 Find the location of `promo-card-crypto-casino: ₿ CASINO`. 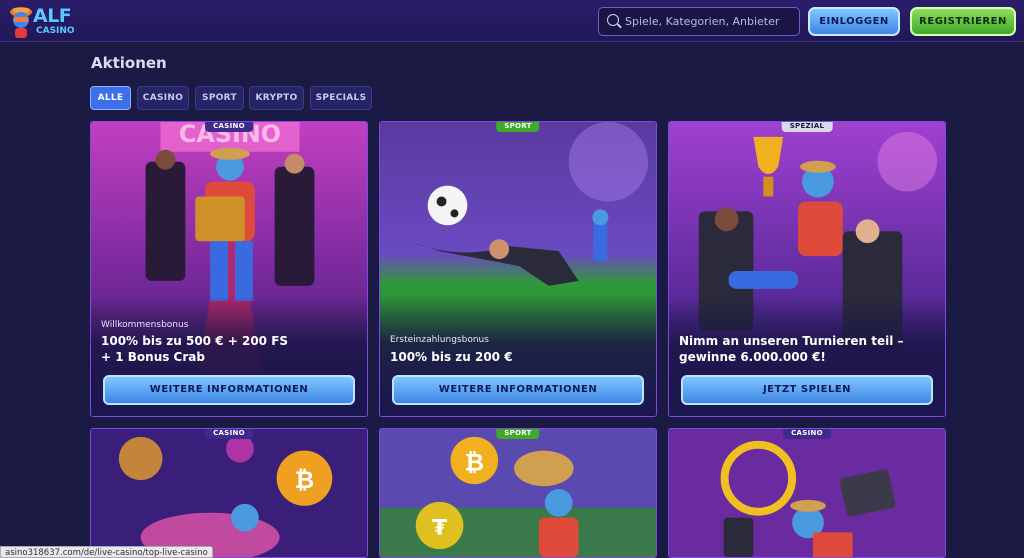

promo-card-crypto-casino: ₿ CASINO is located at coordinates (229, 493).